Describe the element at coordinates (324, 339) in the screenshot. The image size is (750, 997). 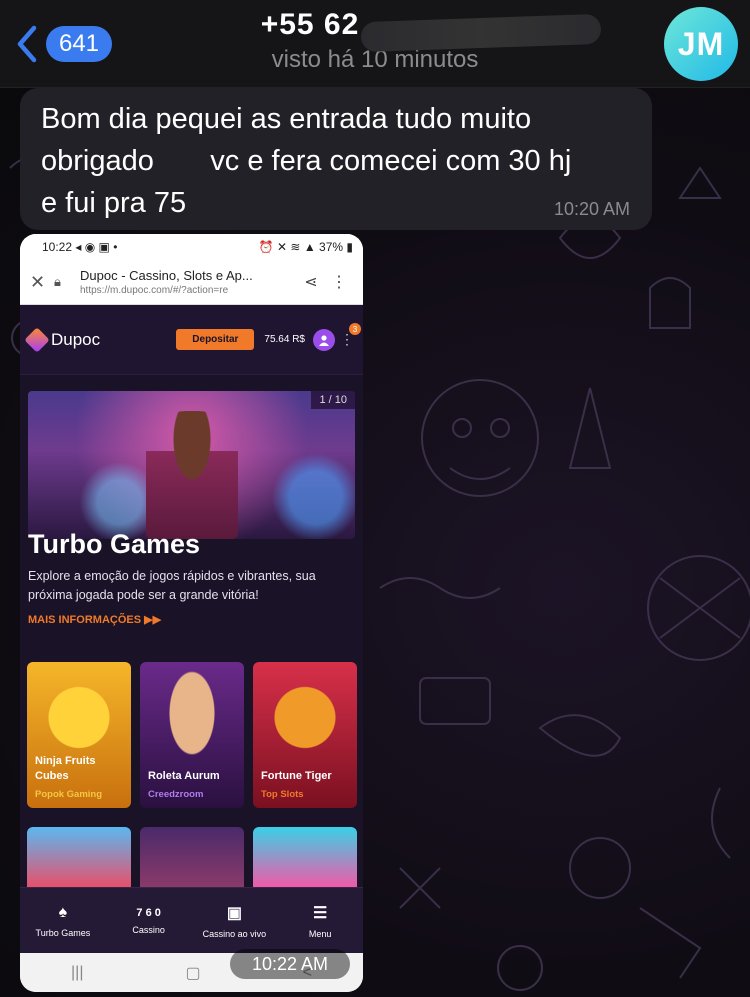
I see `user-icon` at that location.